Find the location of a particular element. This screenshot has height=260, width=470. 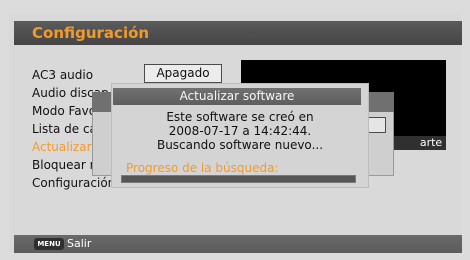

dialog-line-2: 2008-07-17 a 14:42:44. is located at coordinates (240, 131).